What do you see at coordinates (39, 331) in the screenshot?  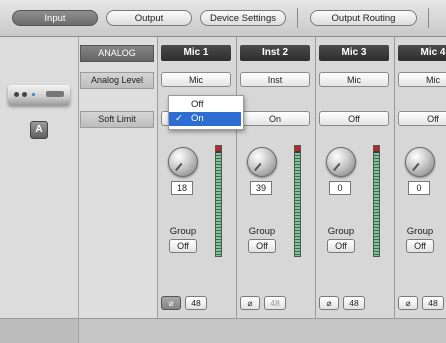 I see `bottom-bar-left-segment` at bounding box center [39, 331].